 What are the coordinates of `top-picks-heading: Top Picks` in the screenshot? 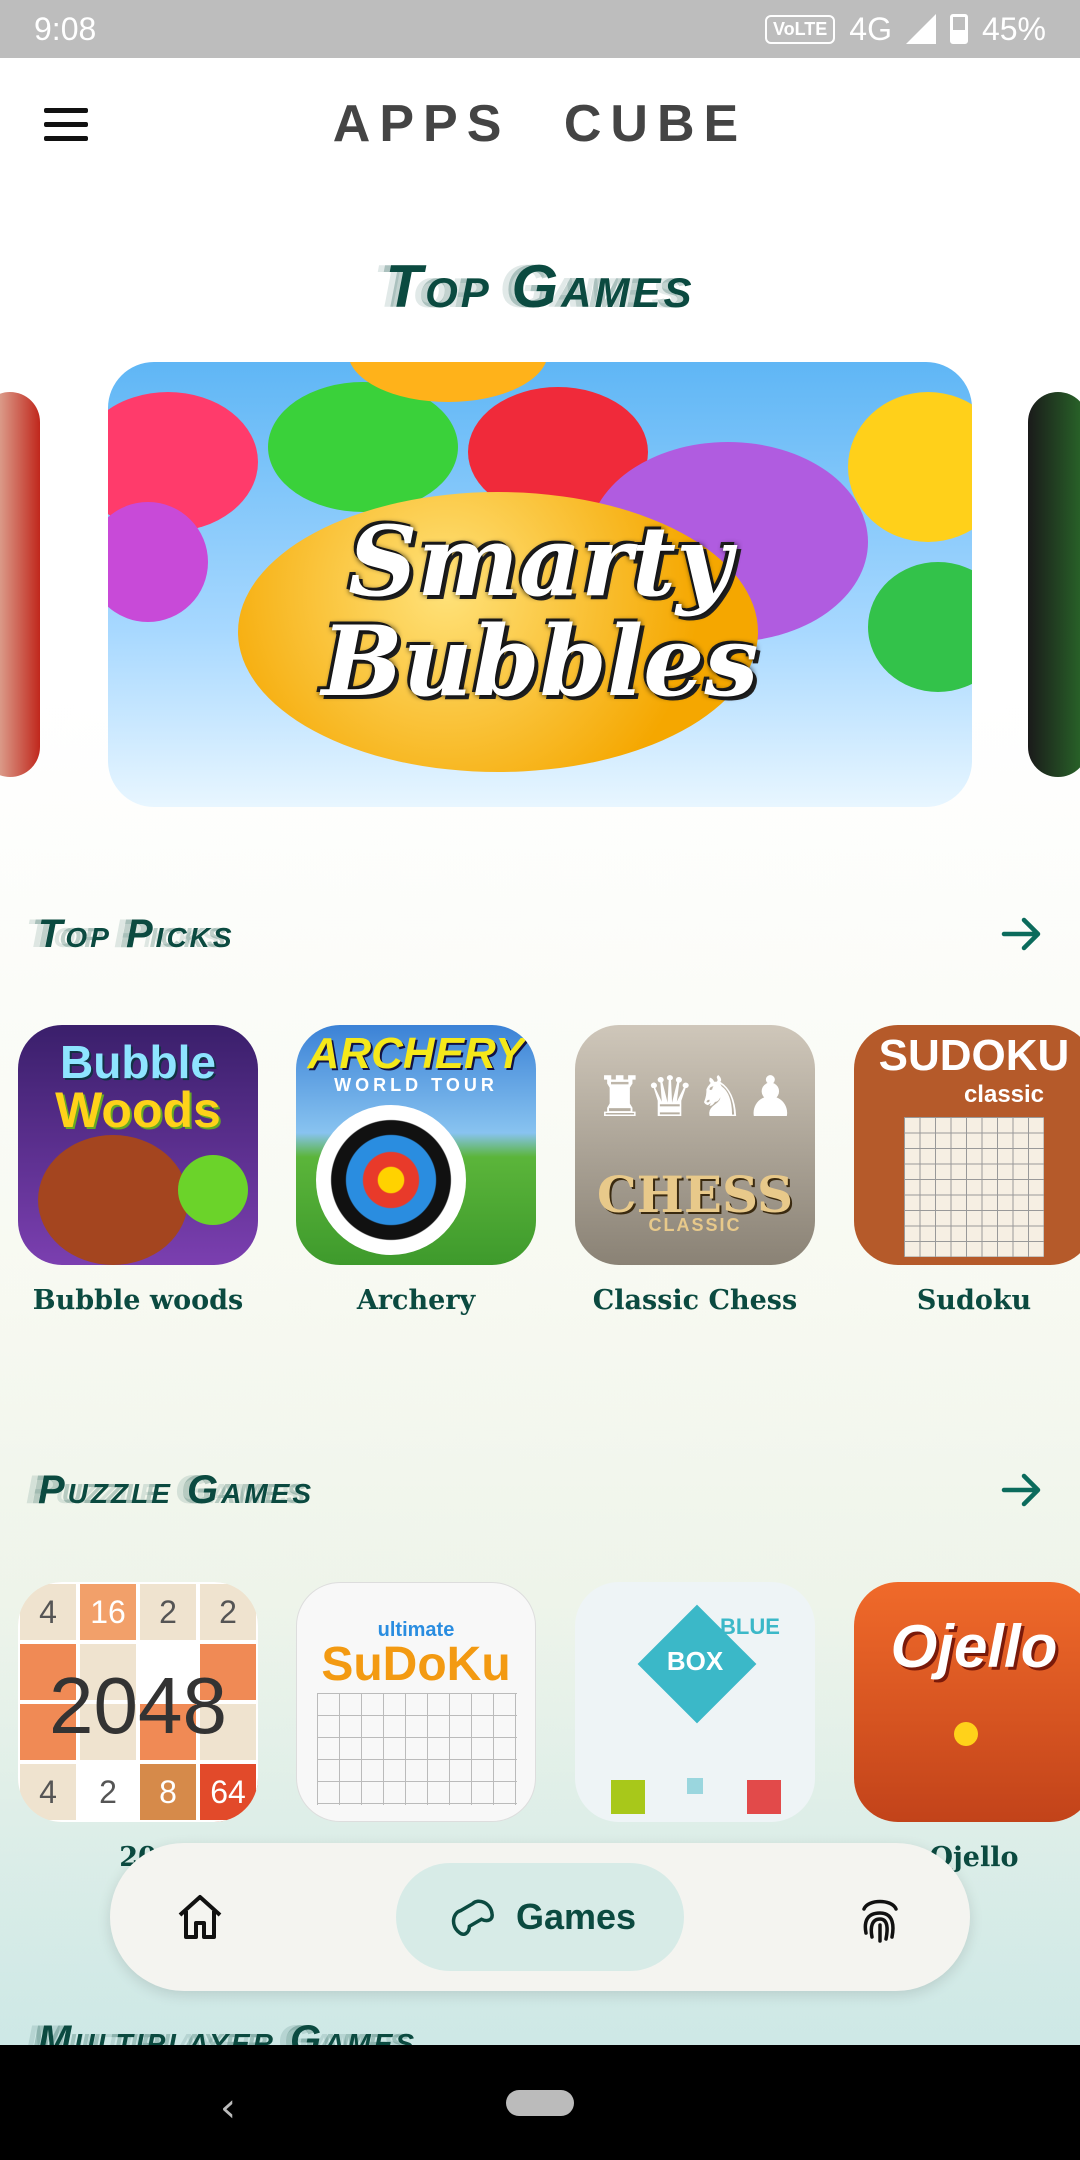 It's located at (136, 934).